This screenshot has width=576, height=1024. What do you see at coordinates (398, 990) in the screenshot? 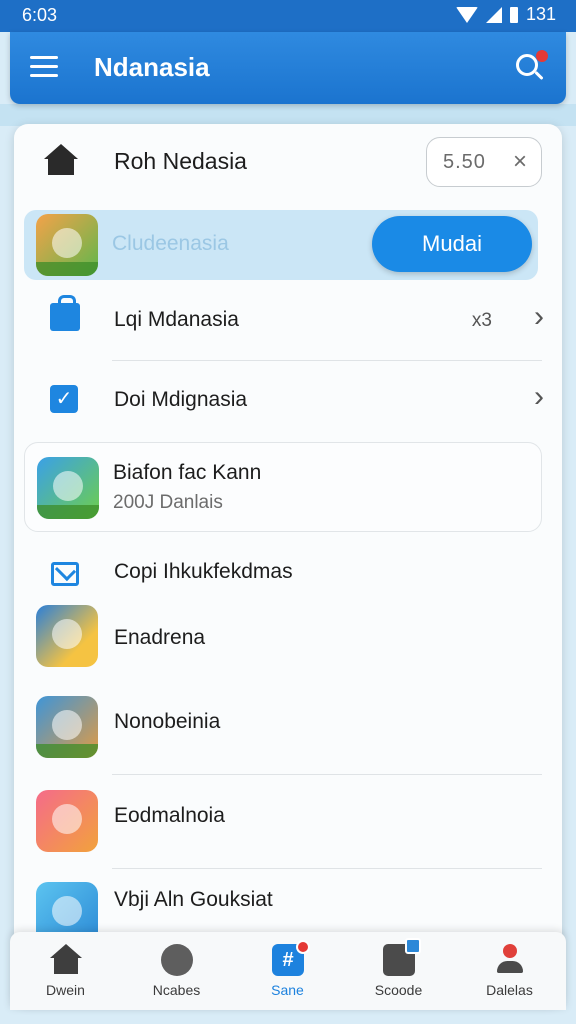
I see `nav-label: Scoode` at bounding box center [398, 990].